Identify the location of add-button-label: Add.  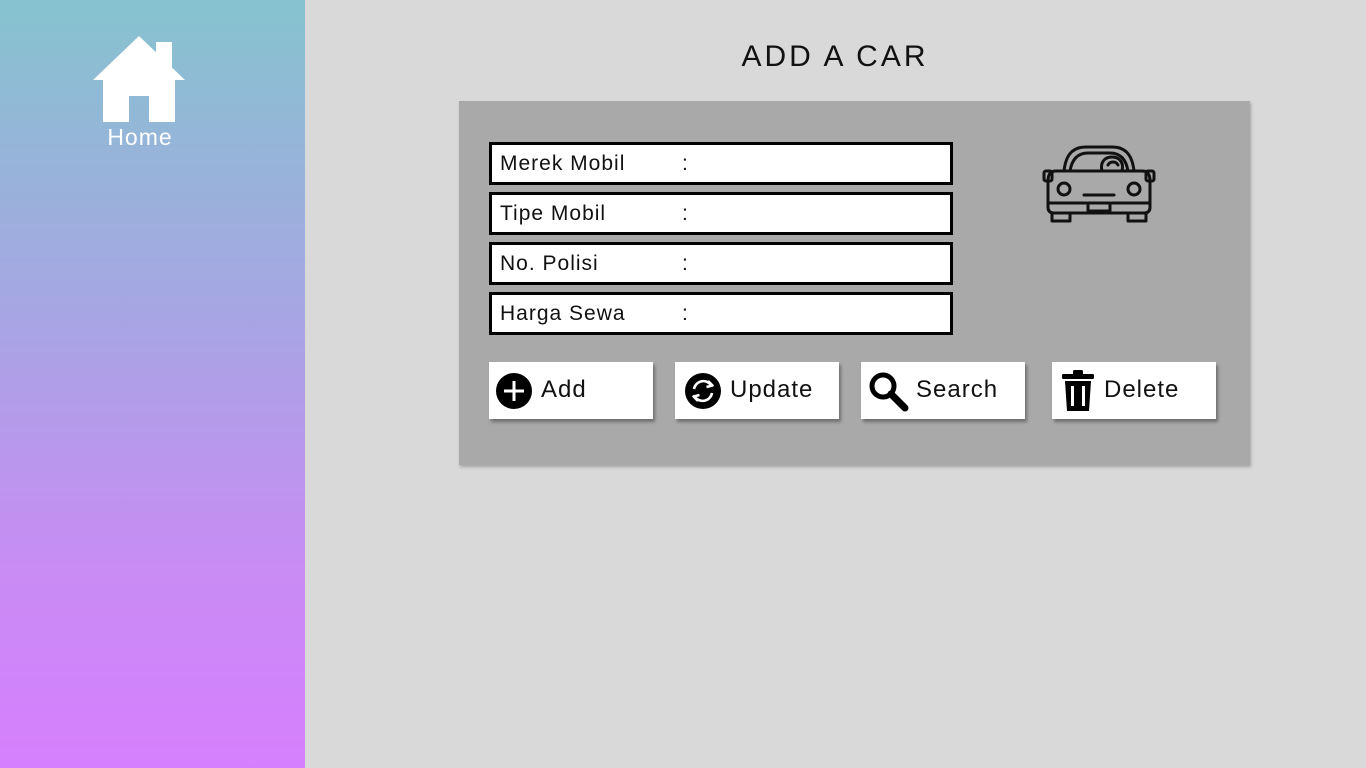
(564, 389).